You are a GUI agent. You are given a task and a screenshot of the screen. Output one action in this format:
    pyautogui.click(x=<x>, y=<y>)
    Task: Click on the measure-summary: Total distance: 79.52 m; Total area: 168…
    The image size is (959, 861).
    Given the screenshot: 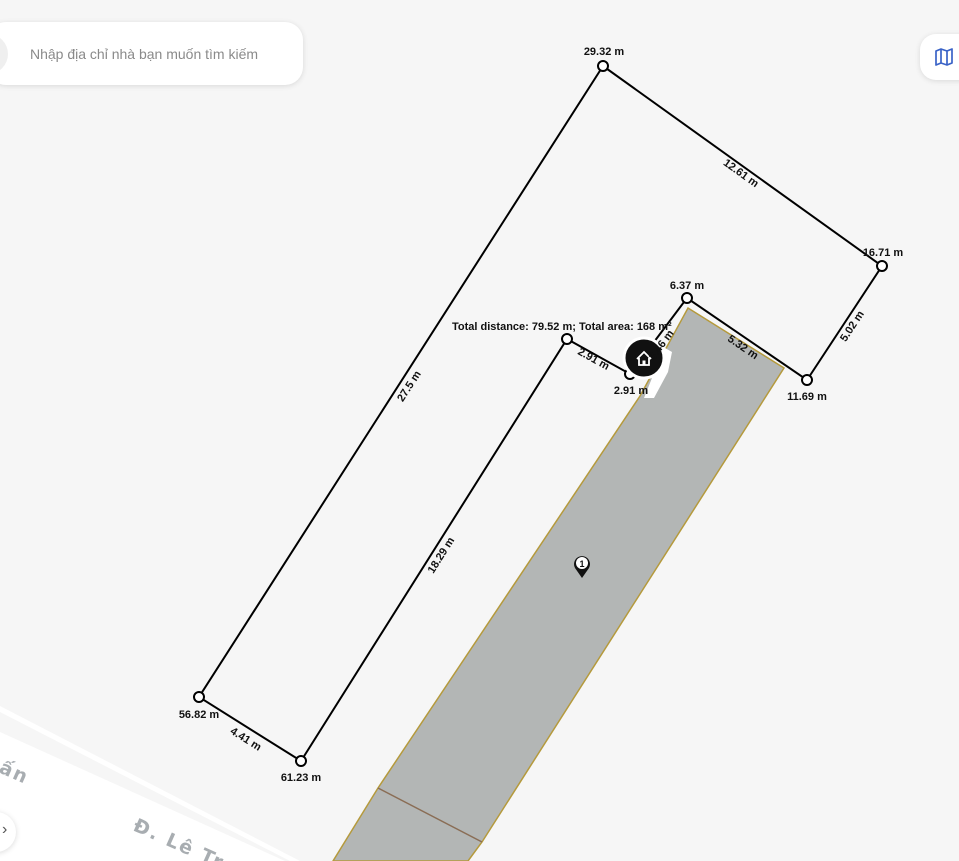 What is the action you would take?
    pyautogui.click(x=562, y=327)
    